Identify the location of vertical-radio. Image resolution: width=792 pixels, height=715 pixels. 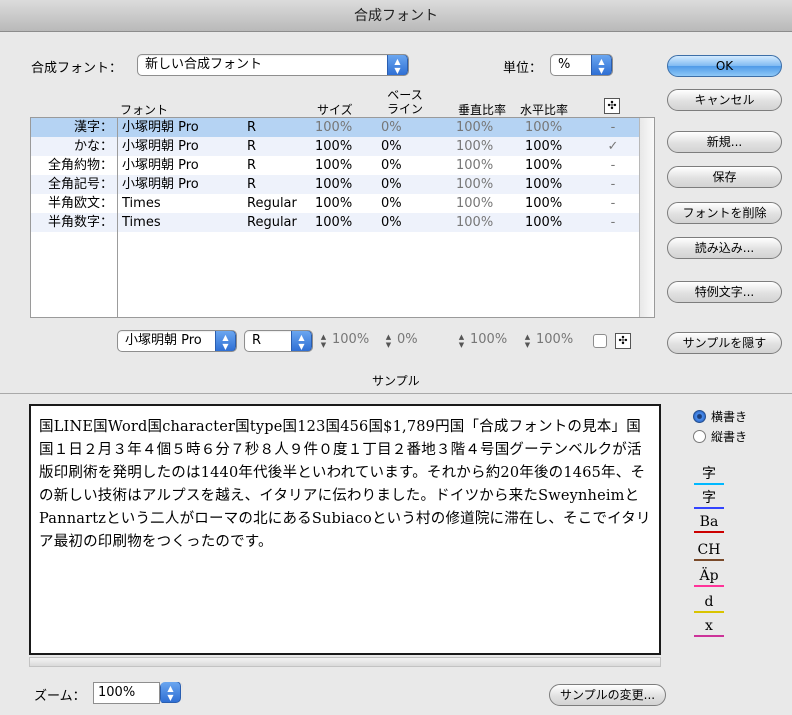
(699, 436).